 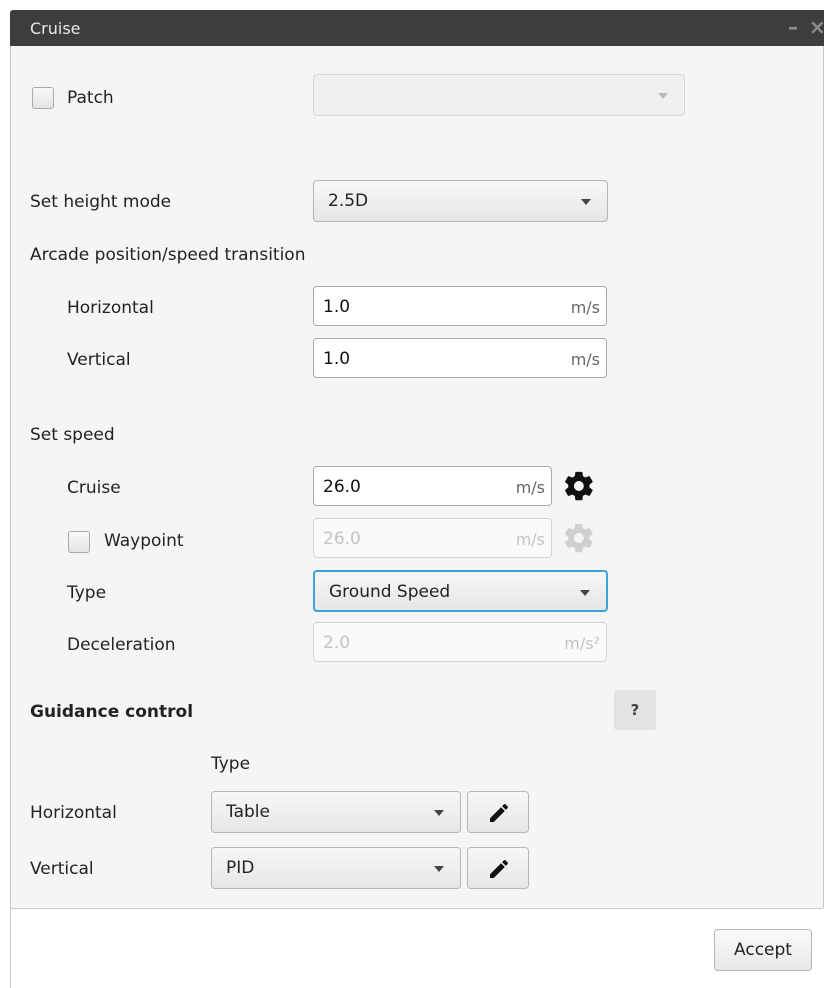 What do you see at coordinates (87, 593) in the screenshot?
I see `speed-type-label: Type` at bounding box center [87, 593].